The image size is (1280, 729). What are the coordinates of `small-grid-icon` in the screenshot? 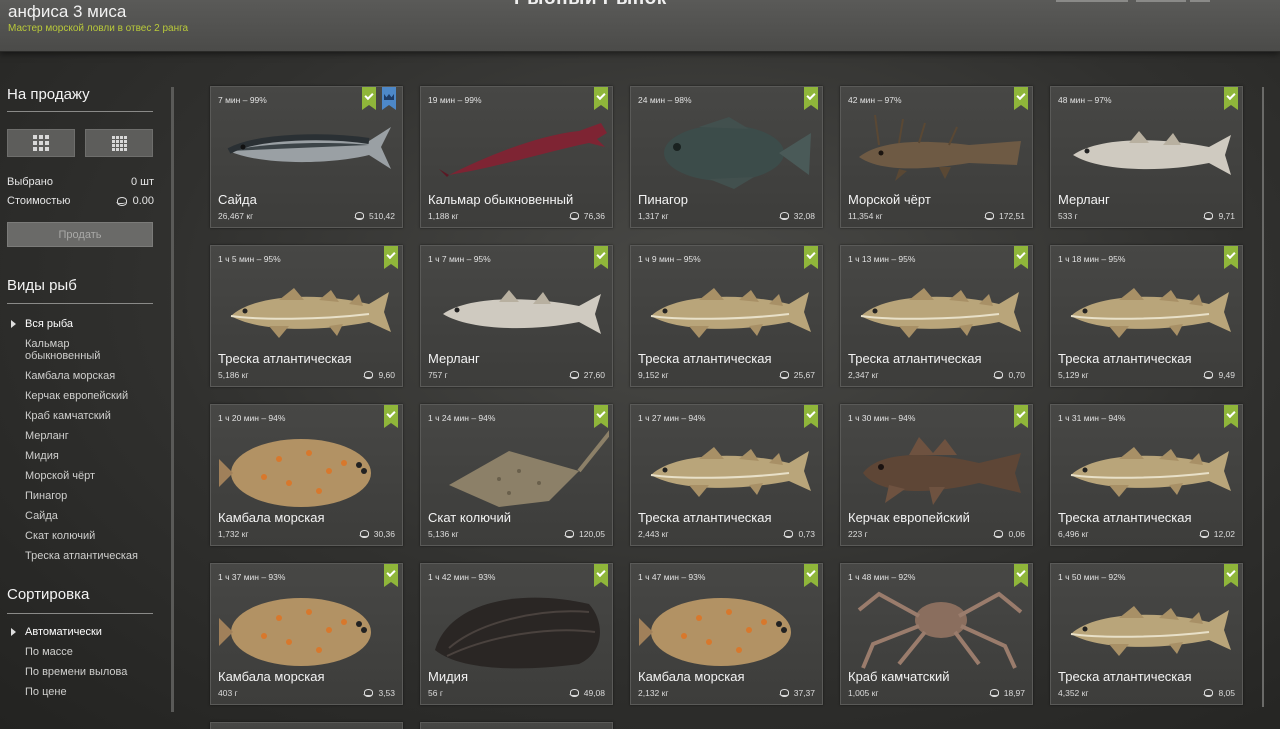 It's located at (119, 143).